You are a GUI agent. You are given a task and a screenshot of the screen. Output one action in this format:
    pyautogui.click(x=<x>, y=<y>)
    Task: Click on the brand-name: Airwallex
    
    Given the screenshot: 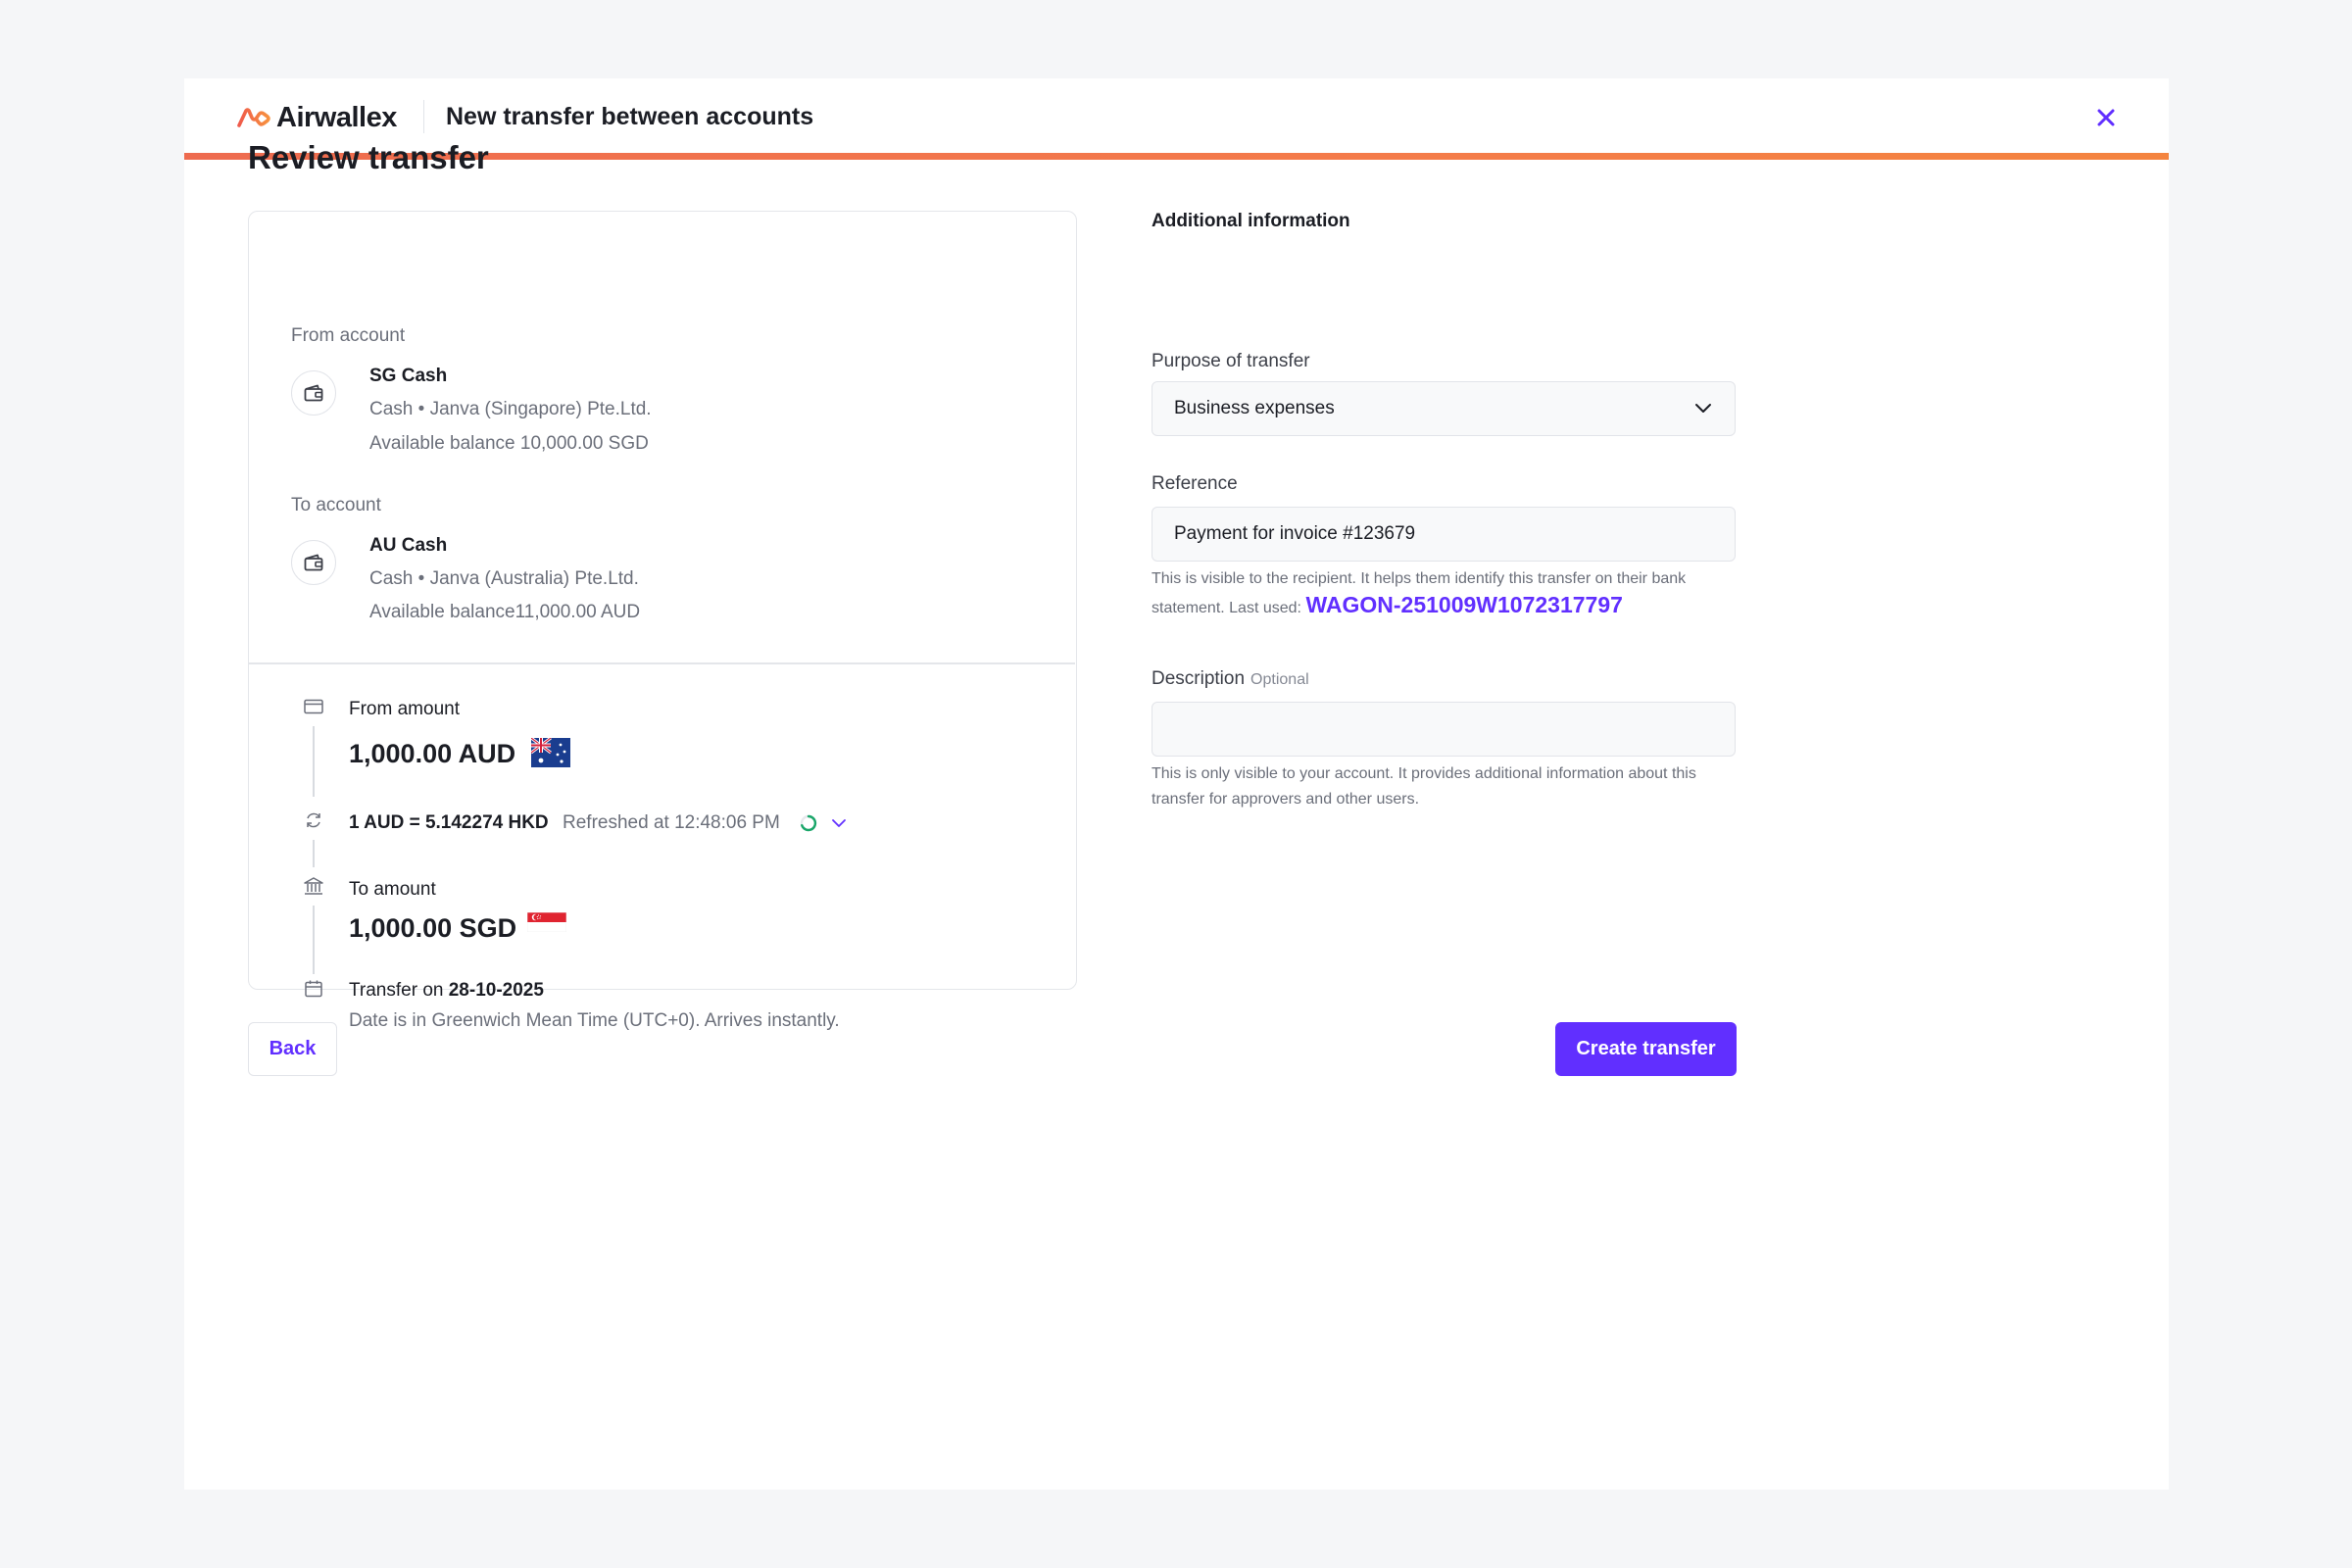 What is the action you would take?
    pyautogui.click(x=336, y=117)
    